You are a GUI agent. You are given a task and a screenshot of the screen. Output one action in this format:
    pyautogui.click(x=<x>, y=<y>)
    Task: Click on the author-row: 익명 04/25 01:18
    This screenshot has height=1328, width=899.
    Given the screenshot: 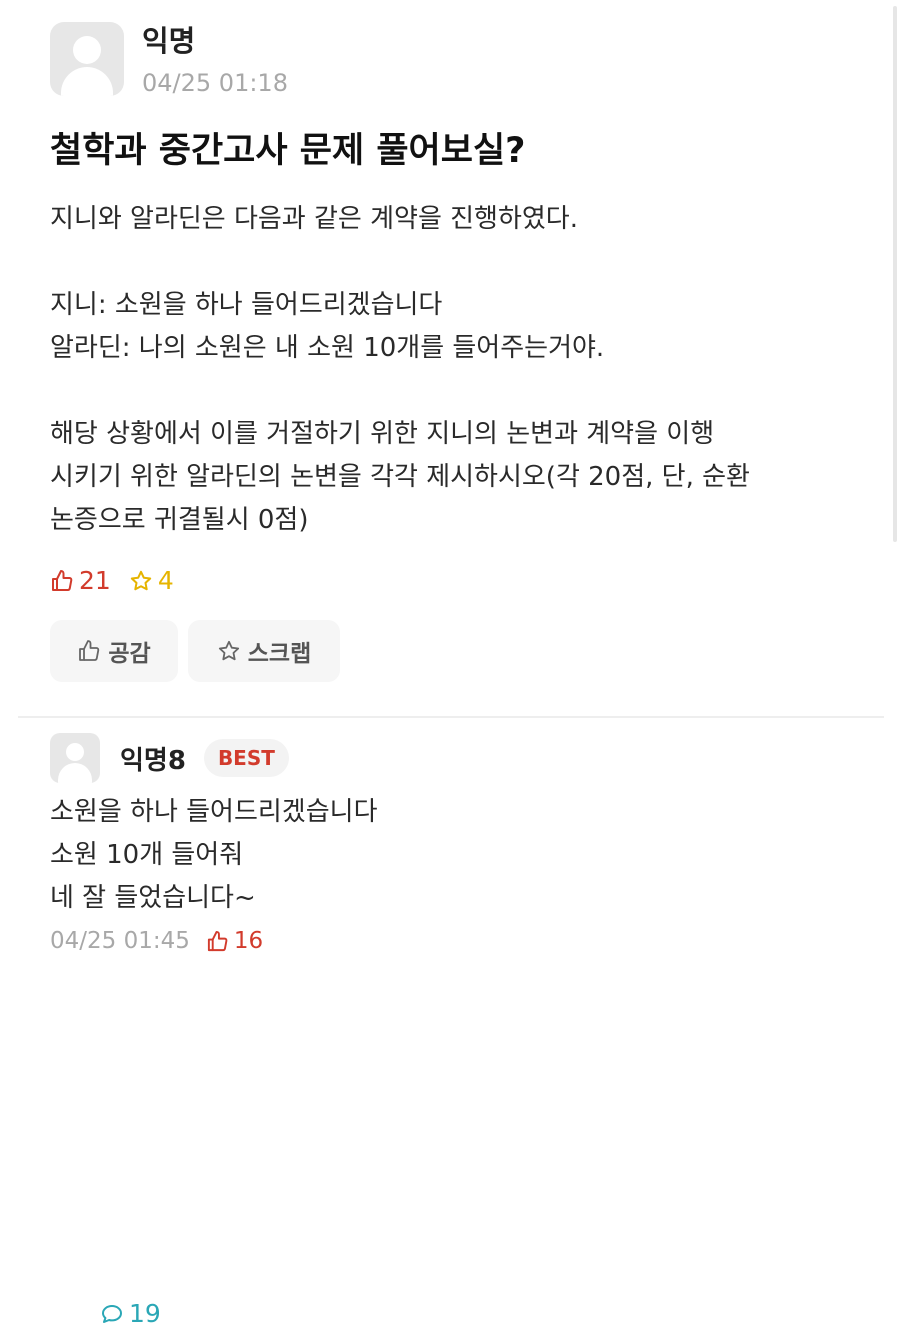 What is the action you would take?
    pyautogui.click(x=460, y=60)
    